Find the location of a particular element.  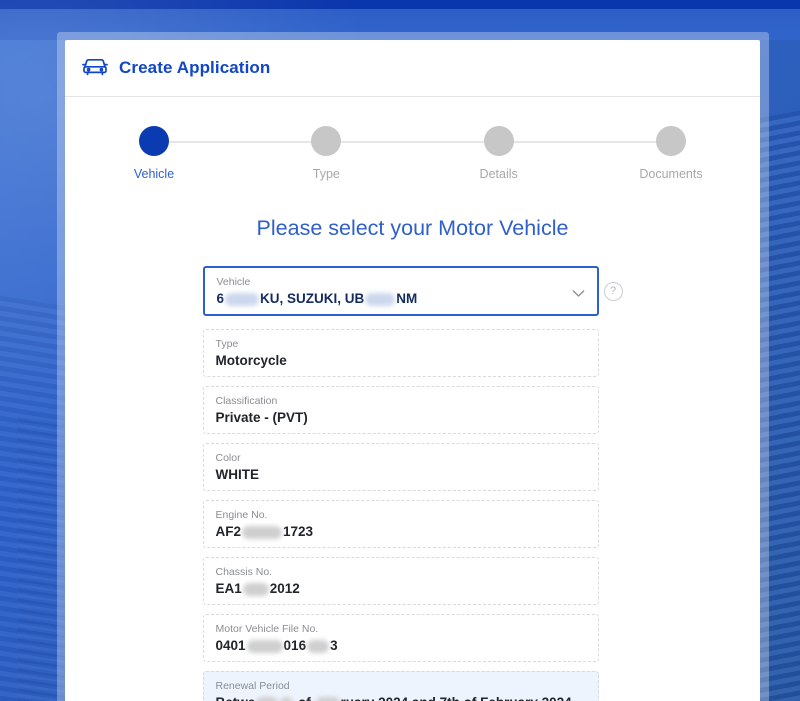

field-motor-vehicle-file-no: Motor Vehicle File No. 0401 016 3 is located at coordinates (400, 638).